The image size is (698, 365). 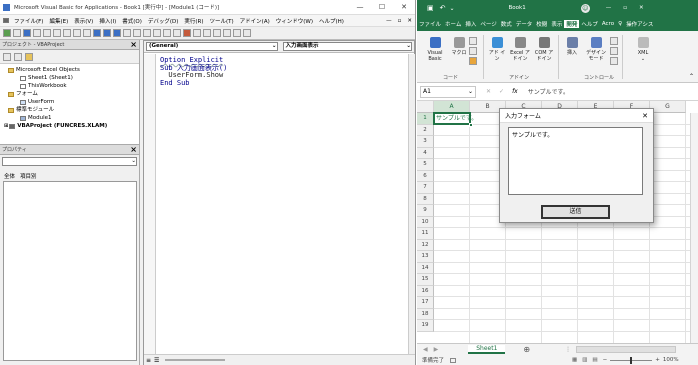 I want to click on name-box: A1 ⌄, so click(x=448, y=91).